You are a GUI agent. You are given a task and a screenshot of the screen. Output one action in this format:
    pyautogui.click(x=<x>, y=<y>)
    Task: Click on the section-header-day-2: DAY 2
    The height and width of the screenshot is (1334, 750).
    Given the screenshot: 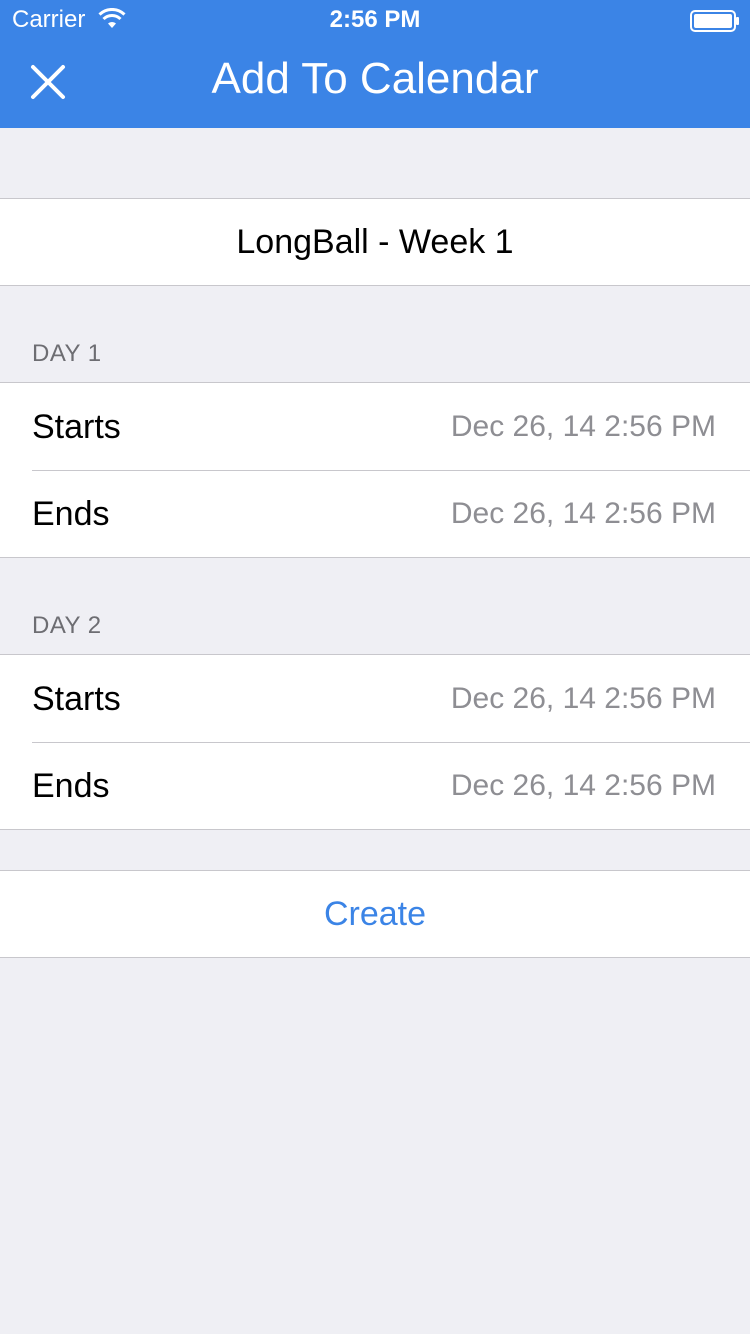 What is the action you would take?
    pyautogui.click(x=67, y=625)
    